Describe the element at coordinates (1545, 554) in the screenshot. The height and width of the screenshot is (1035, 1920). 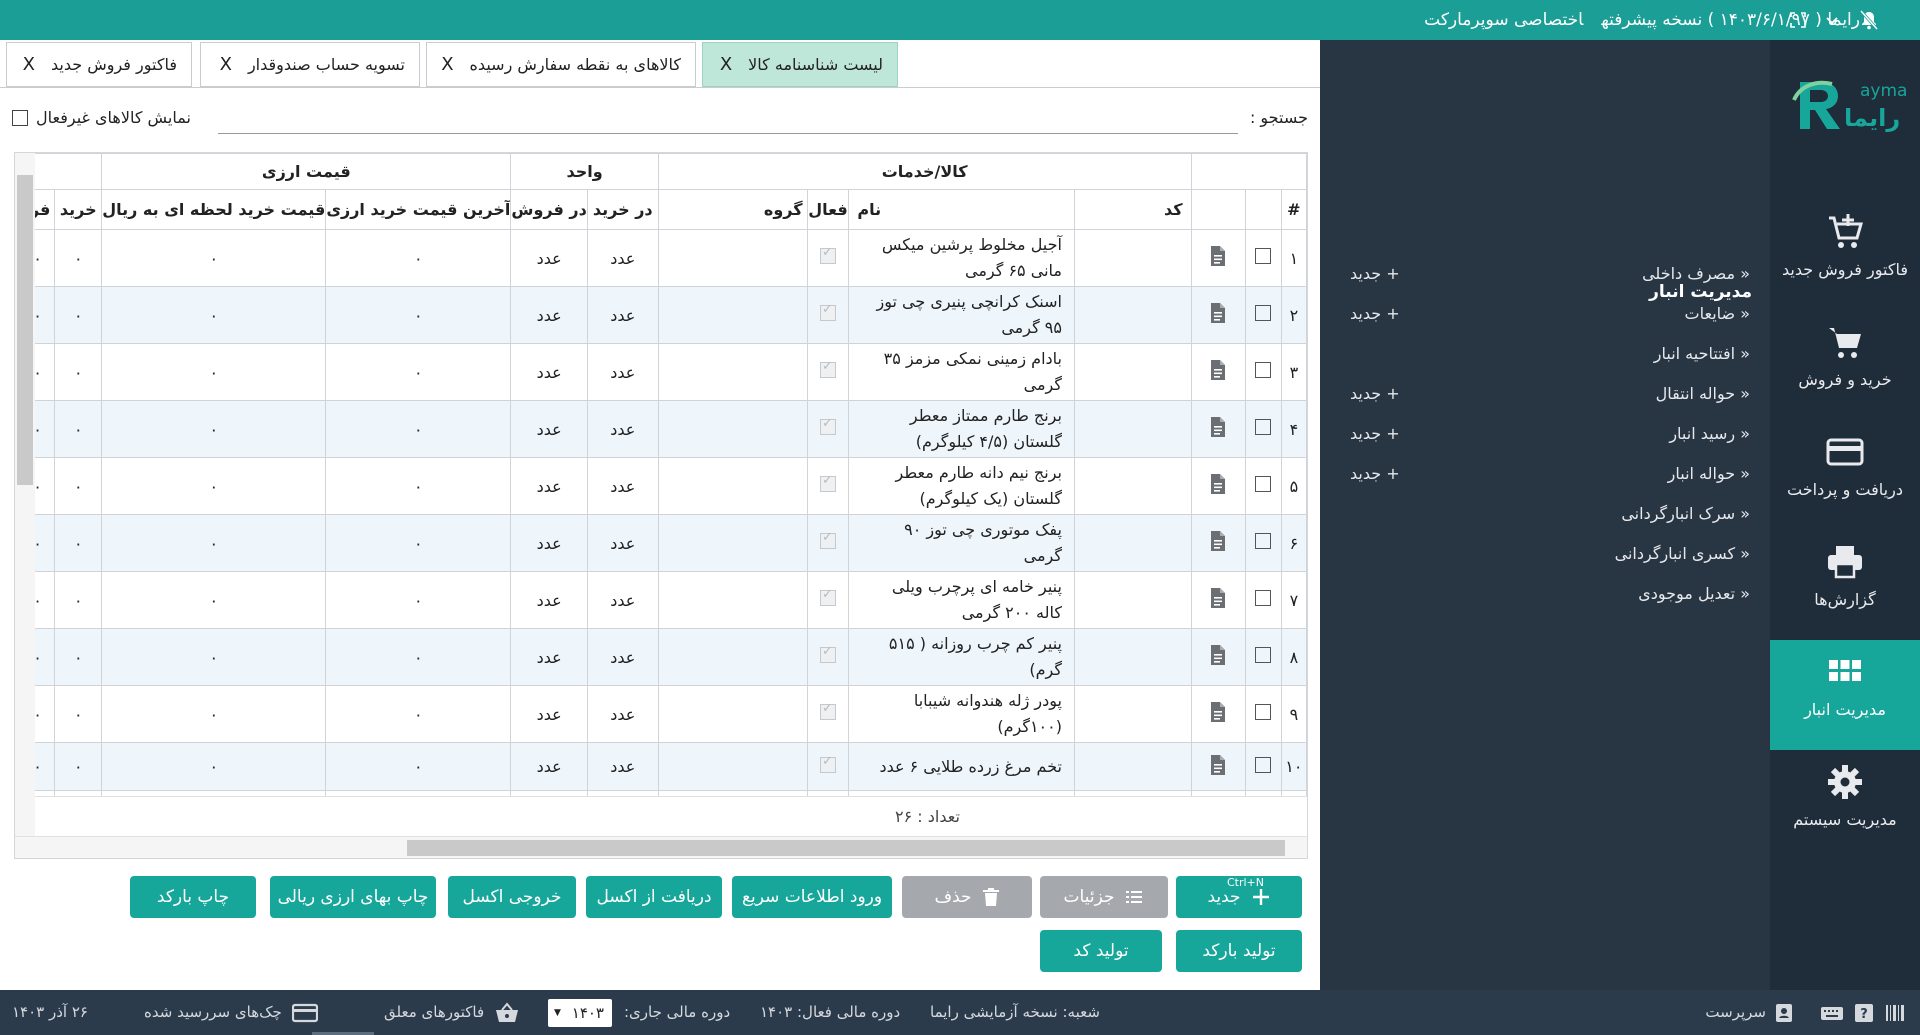
I see `submenu-item: « کسری انبارگردانی` at that location.